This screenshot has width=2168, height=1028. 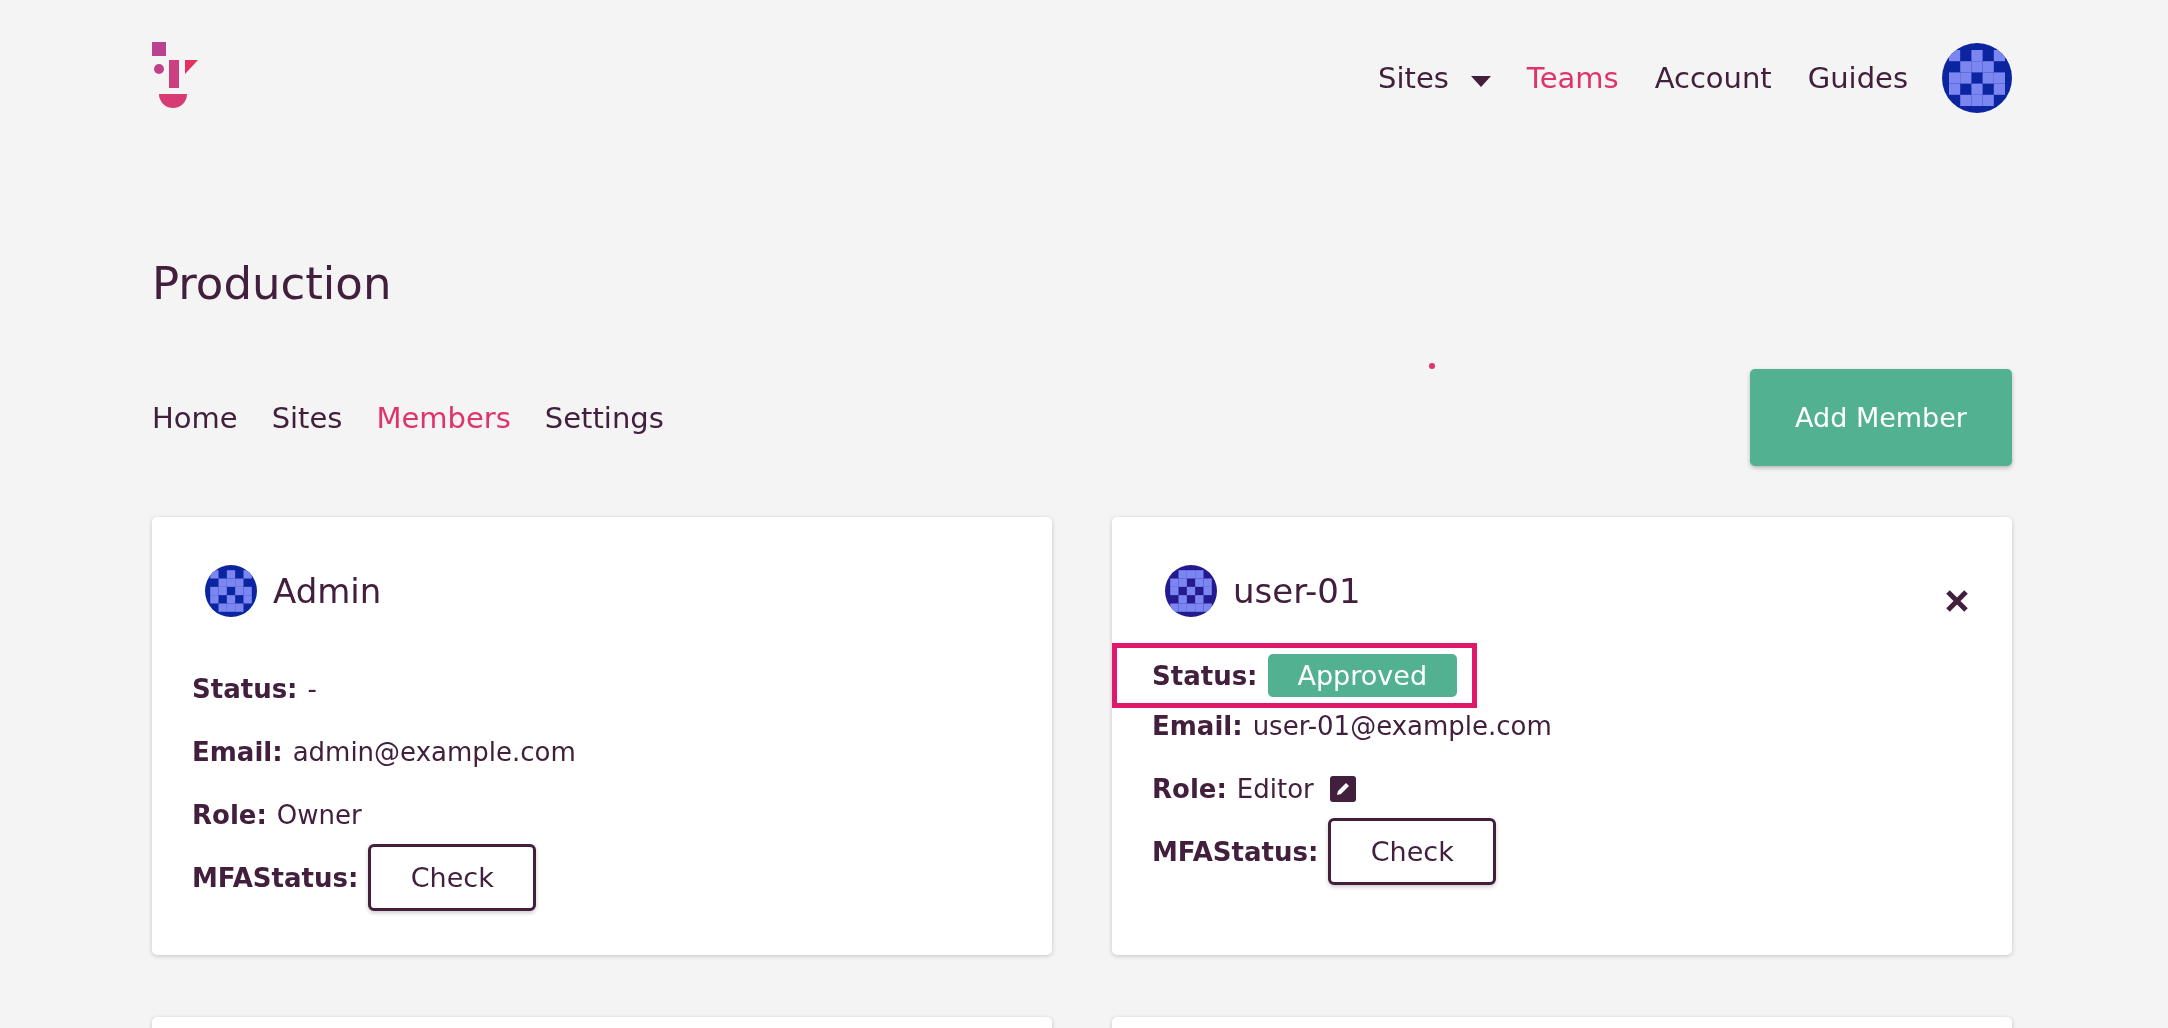 I want to click on nav-link: Teams, so click(x=1572, y=78).